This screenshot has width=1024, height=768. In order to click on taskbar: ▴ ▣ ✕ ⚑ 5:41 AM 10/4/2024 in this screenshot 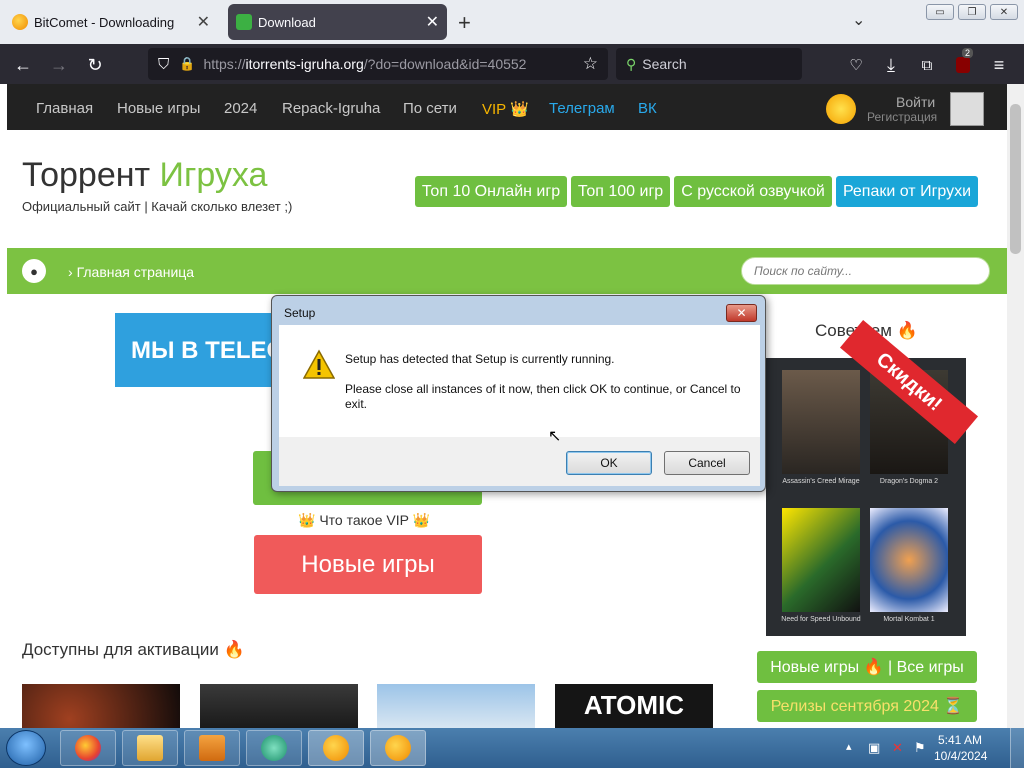, I will do `click(512, 748)`.